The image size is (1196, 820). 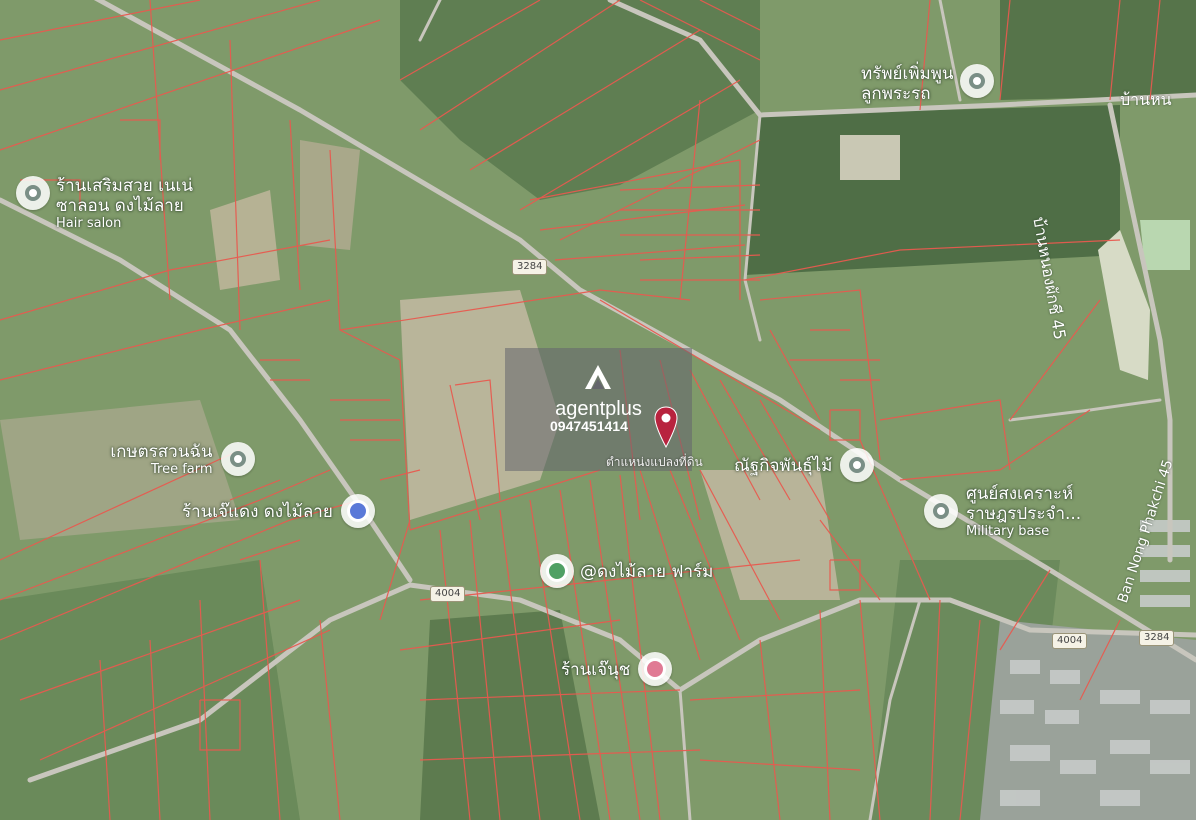 What do you see at coordinates (1070, 641) in the screenshot?
I see `route-shield-4004-east: 4004` at bounding box center [1070, 641].